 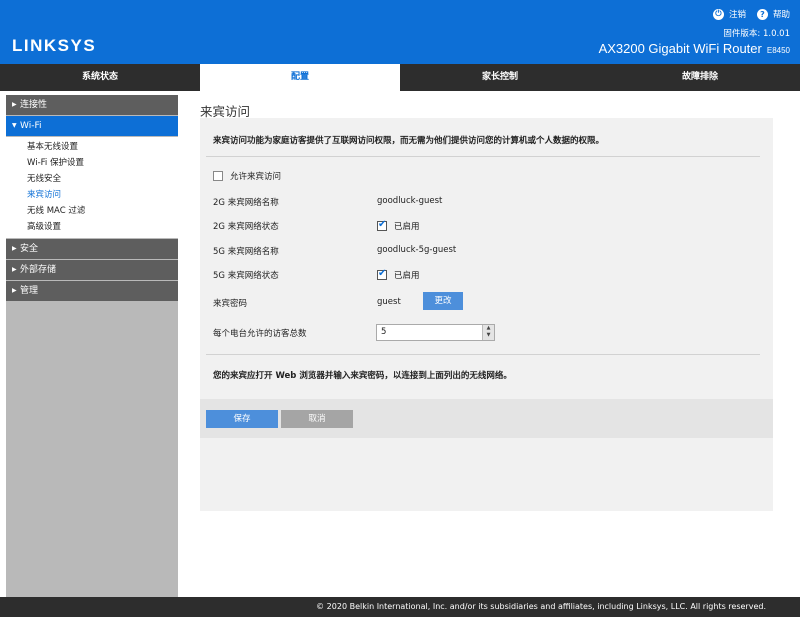 I want to click on tab-configuration: 配置, so click(x=300, y=77).